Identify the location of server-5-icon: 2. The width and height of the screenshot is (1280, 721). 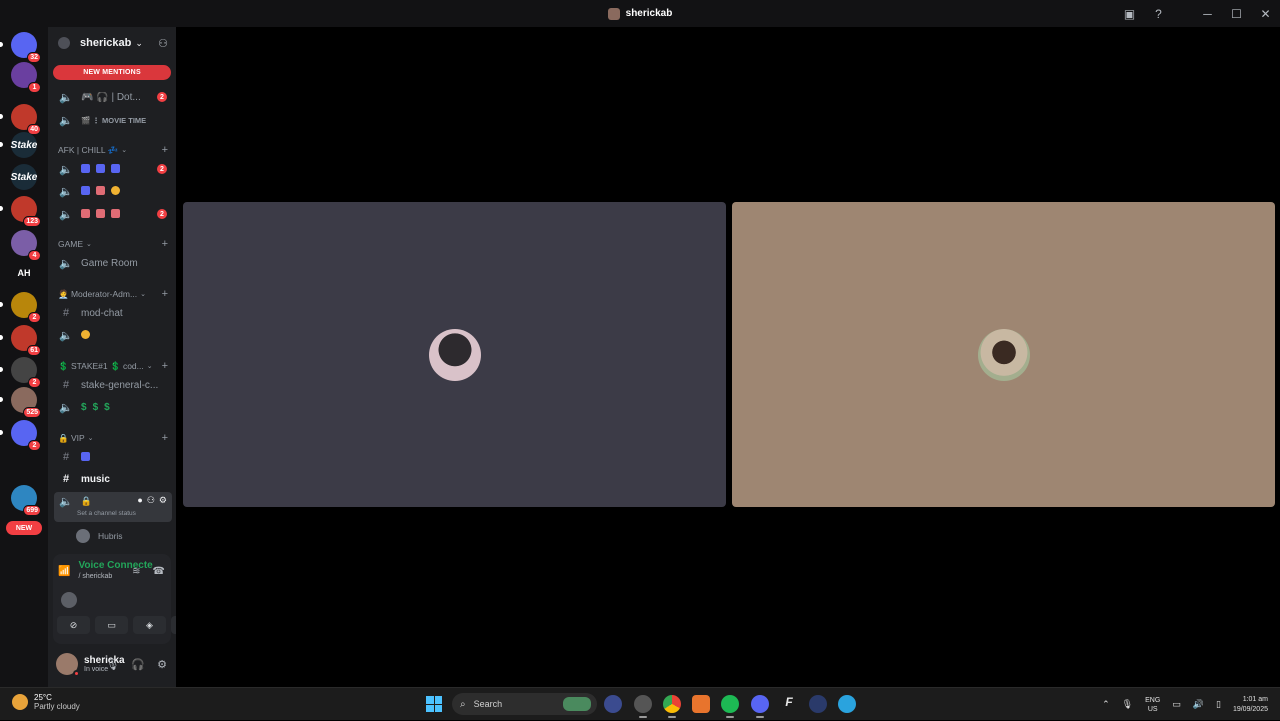
(26, 307).